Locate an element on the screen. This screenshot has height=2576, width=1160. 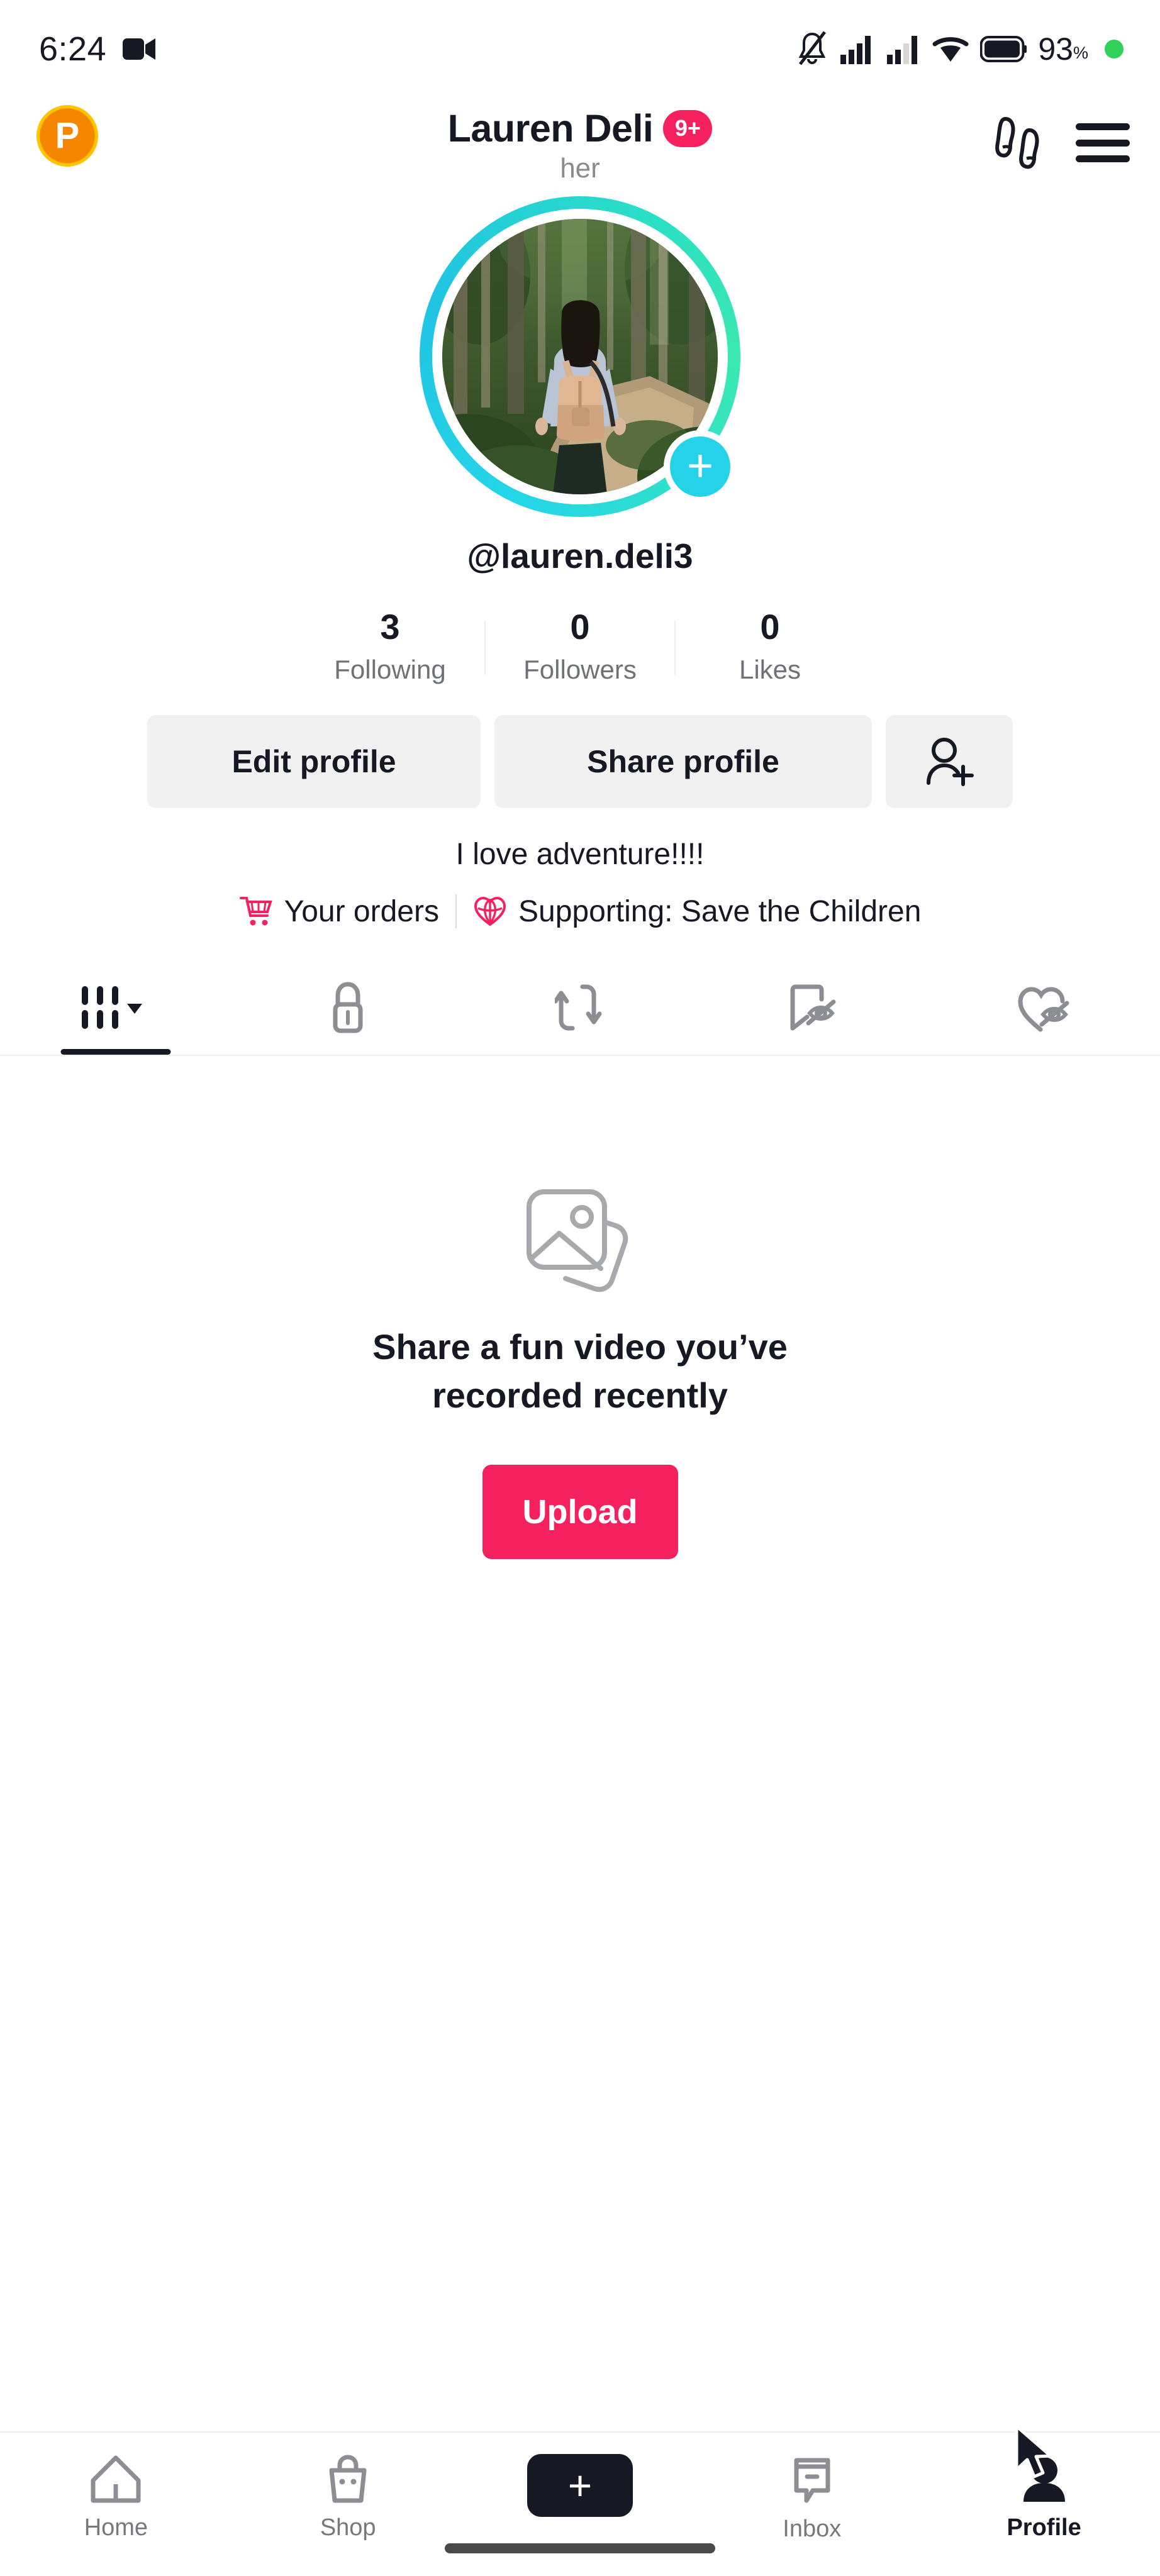
supporting-link: Supporting: Save the Children is located at coordinates (697, 911).